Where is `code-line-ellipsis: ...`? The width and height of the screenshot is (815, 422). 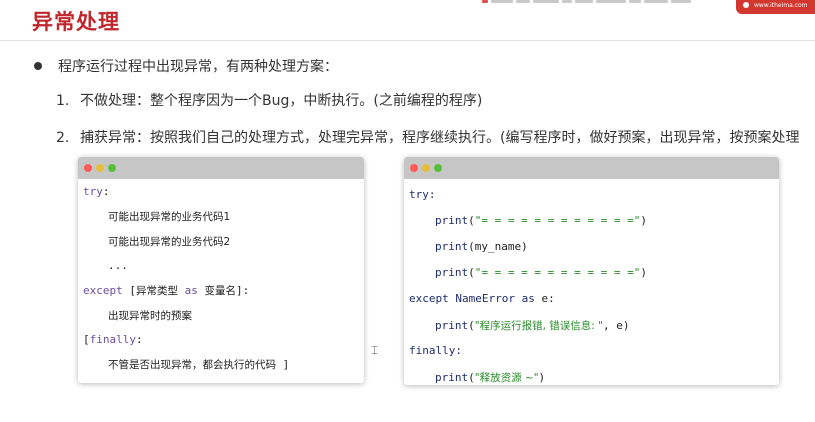 code-line-ellipsis: ... is located at coordinates (118, 265).